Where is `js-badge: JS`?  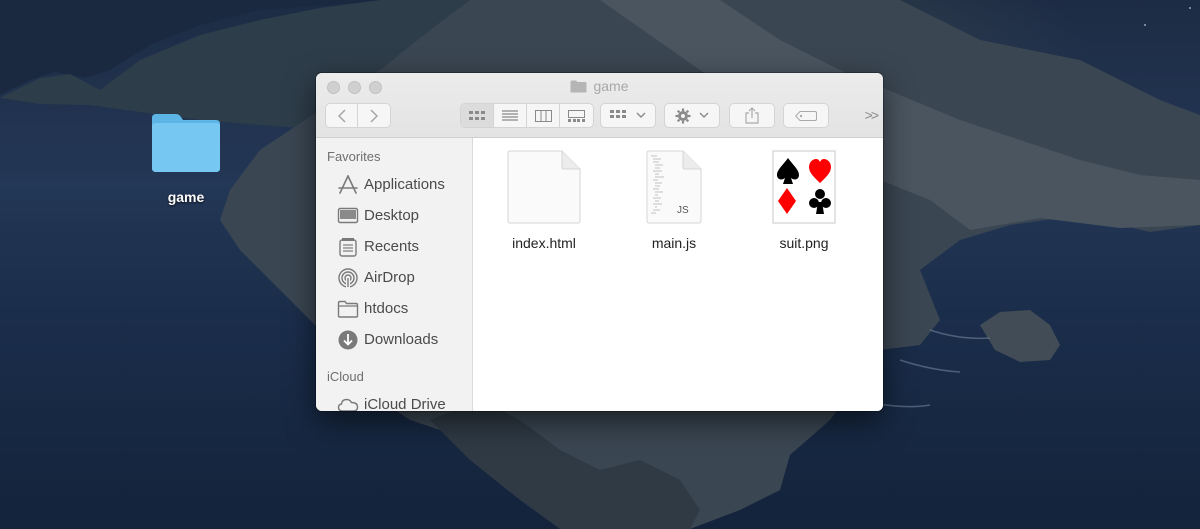 js-badge: JS is located at coordinates (683, 210).